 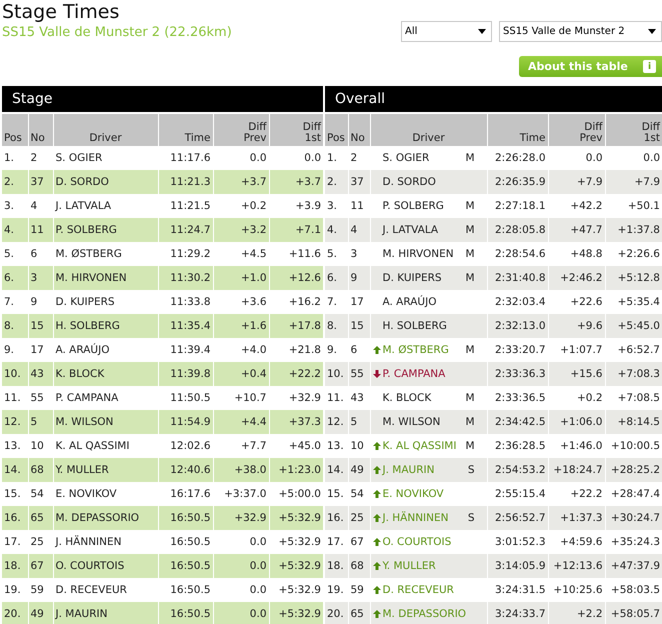 What do you see at coordinates (409, 566) in the screenshot?
I see `driver-name: Y. MULLER` at bounding box center [409, 566].